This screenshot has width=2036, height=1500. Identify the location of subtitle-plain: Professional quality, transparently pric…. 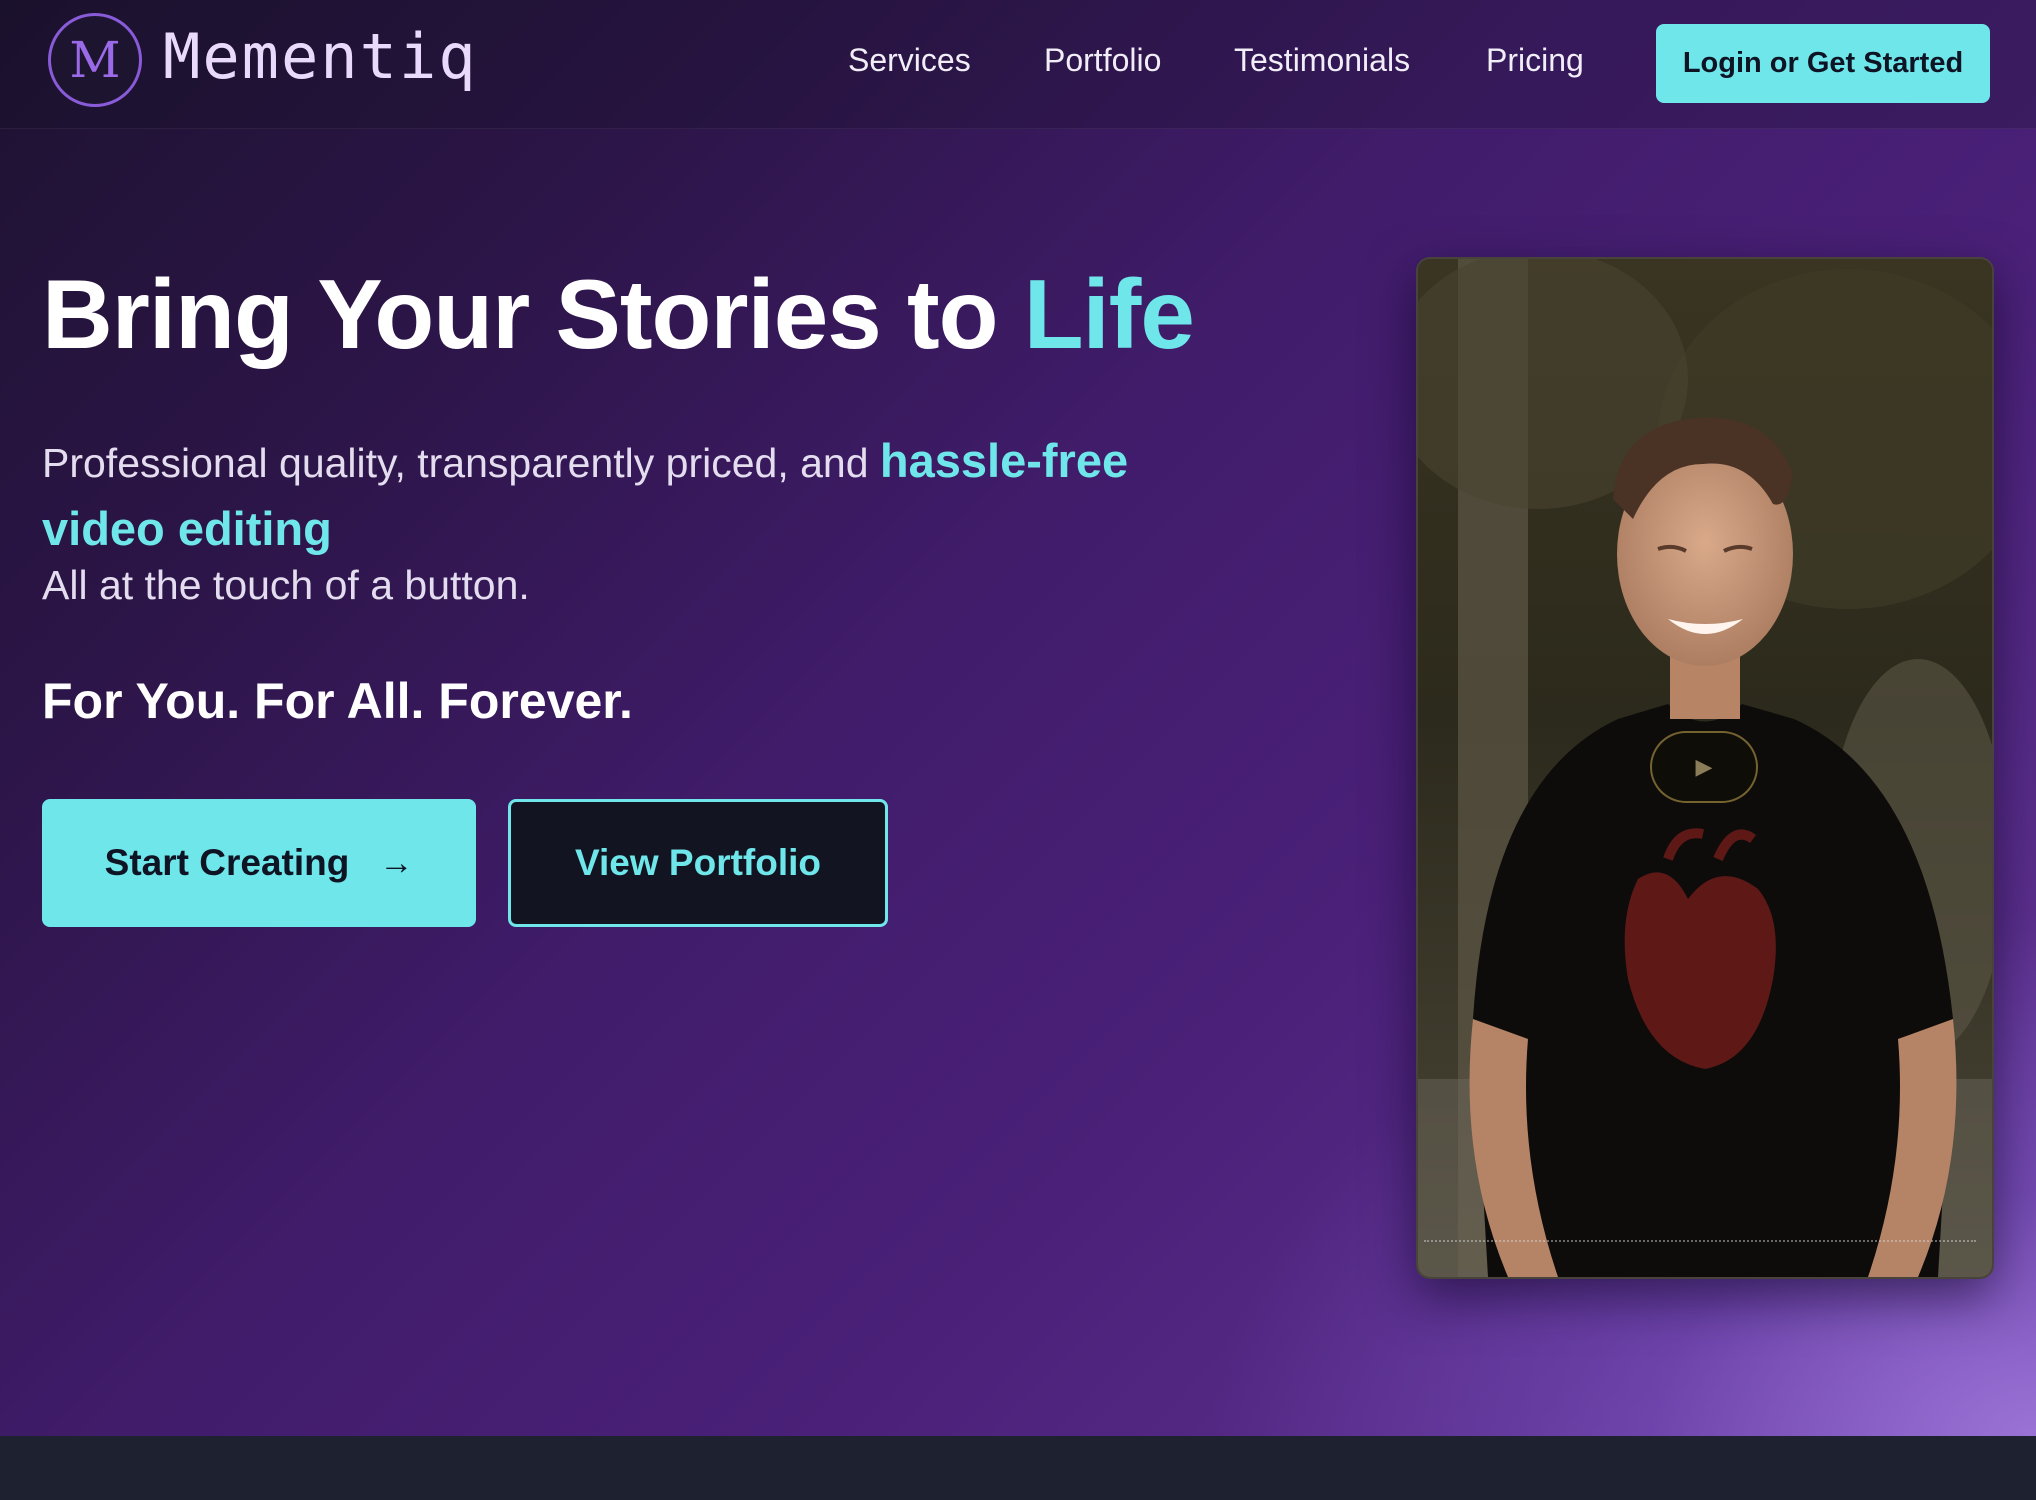
(461, 463).